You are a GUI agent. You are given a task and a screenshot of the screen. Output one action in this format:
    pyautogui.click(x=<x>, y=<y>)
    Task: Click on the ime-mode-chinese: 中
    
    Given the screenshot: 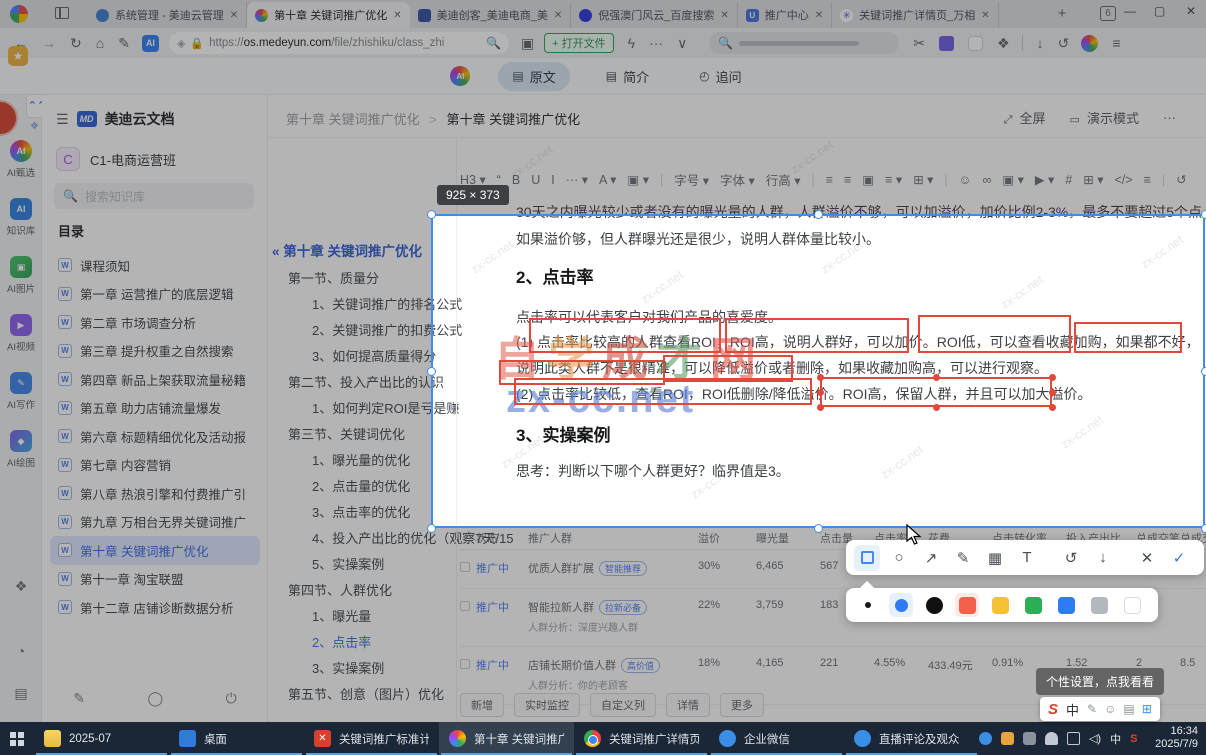 What is the action you would take?
    pyautogui.click(x=1072, y=709)
    